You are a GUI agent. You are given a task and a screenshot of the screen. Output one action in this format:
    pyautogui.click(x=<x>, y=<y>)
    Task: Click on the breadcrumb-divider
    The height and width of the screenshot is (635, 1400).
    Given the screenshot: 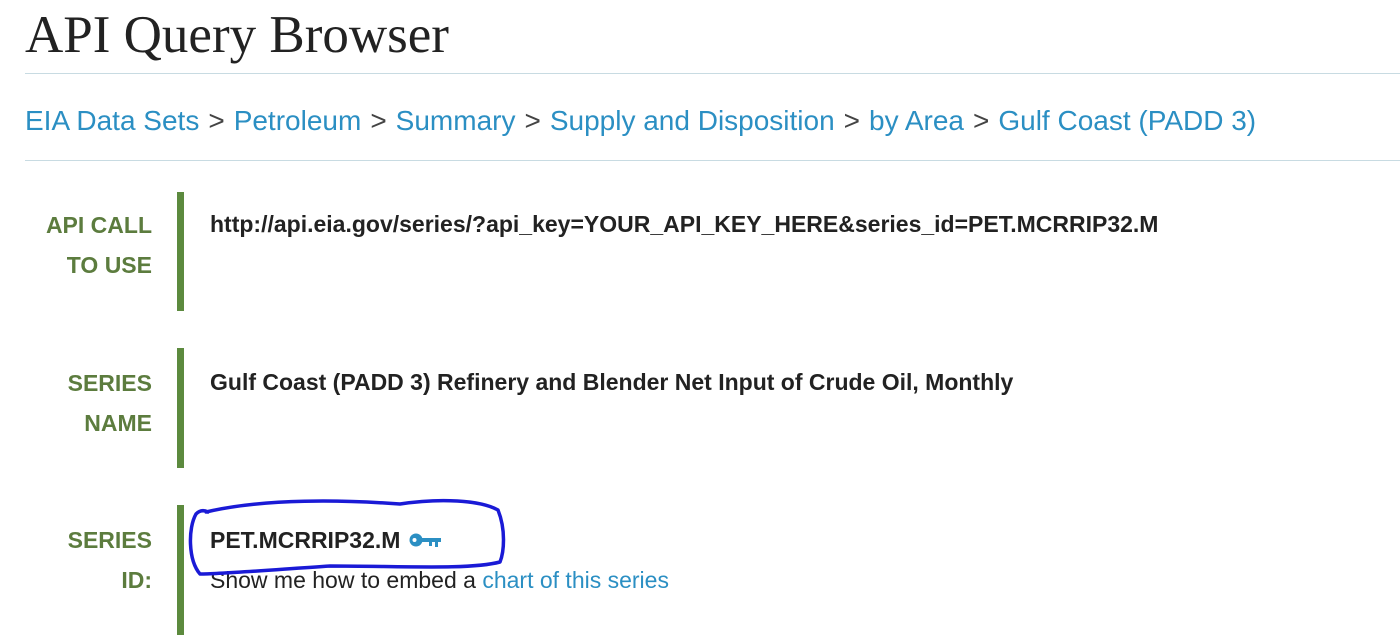 What is the action you would take?
    pyautogui.click(x=712, y=160)
    